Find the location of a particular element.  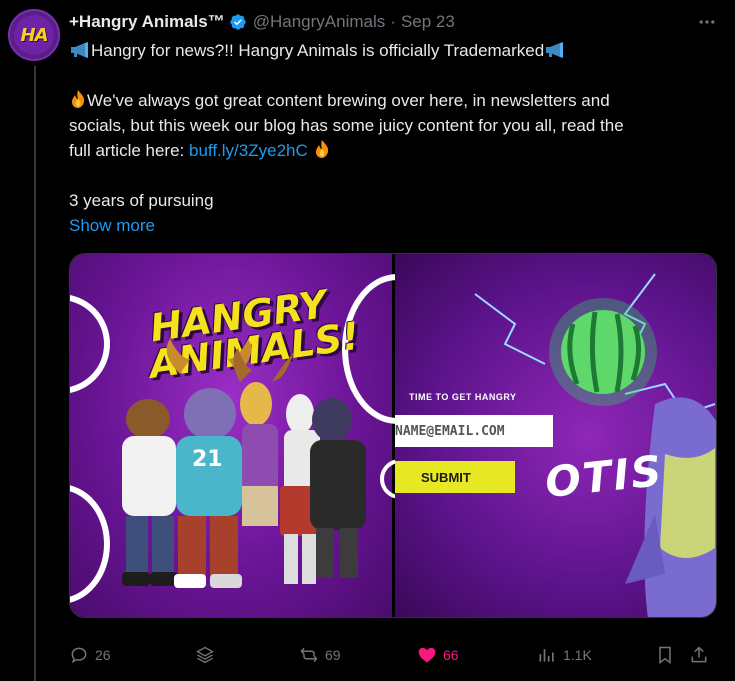

avatar-logo-text: HA is located at coordinates (34, 35).